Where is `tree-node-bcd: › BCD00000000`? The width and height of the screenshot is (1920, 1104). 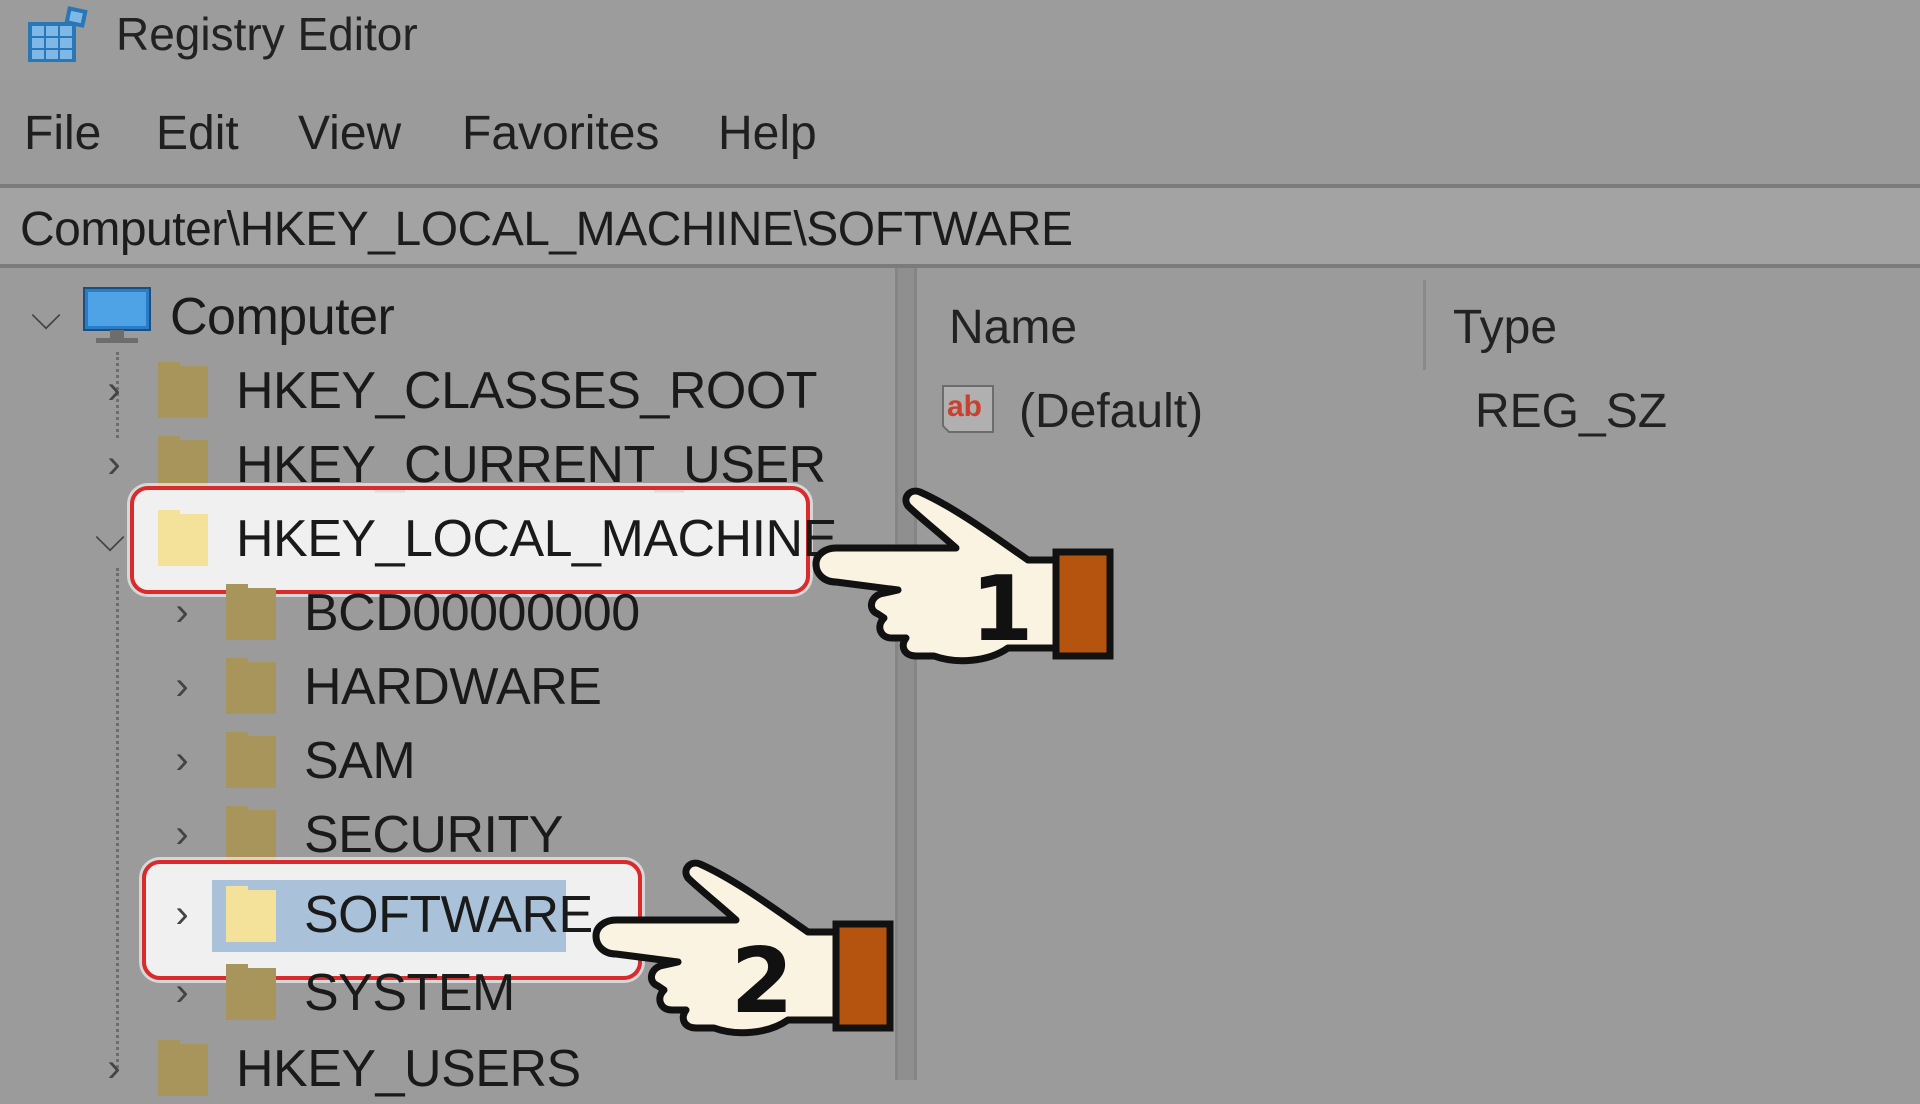 tree-node-bcd: › BCD00000000 is located at coordinates (400, 613).